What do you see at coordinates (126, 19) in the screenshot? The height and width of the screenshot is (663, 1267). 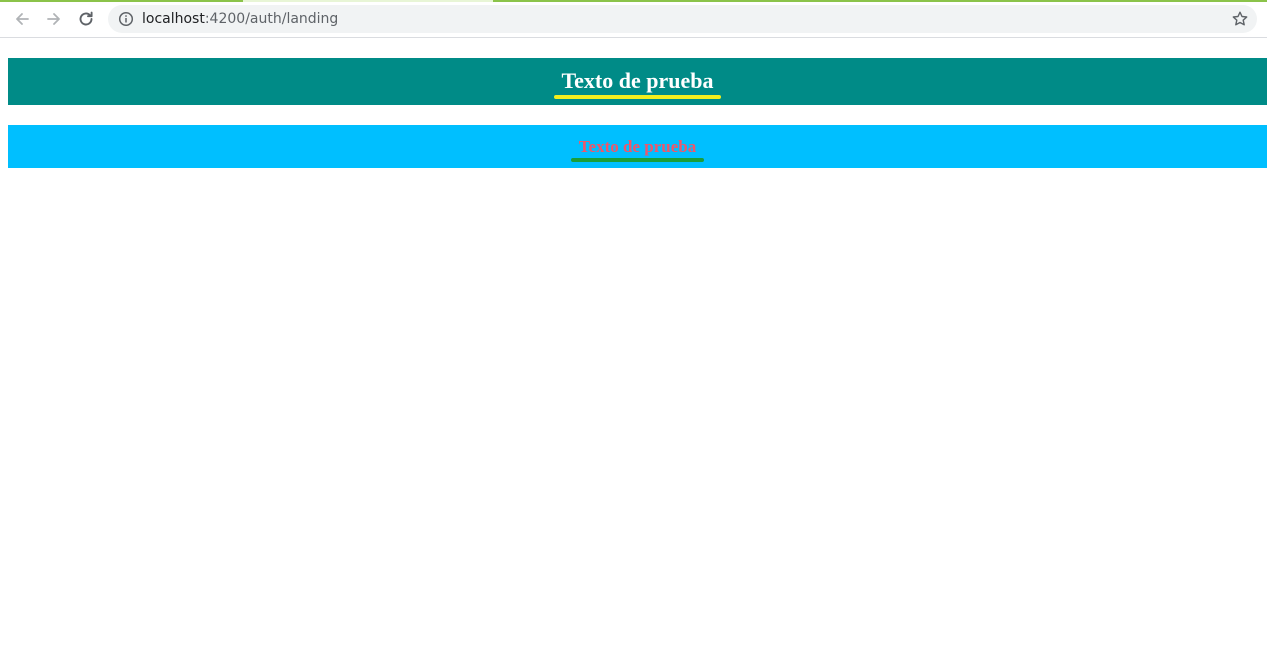 I see `info-icon` at bounding box center [126, 19].